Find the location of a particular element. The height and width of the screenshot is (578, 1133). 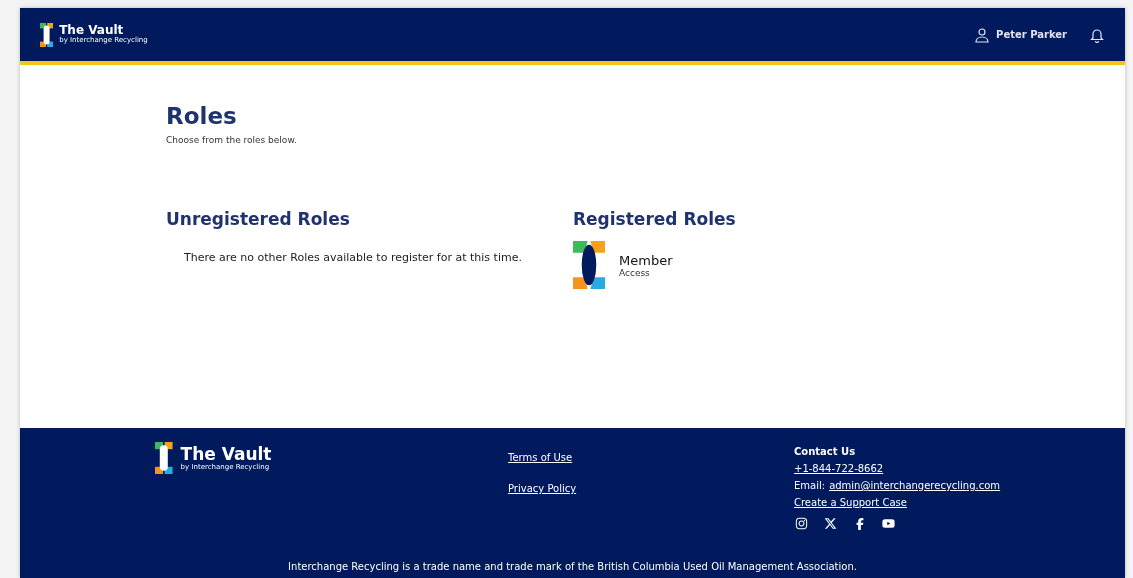

section-heading: Unregistered Roles is located at coordinates (258, 219).